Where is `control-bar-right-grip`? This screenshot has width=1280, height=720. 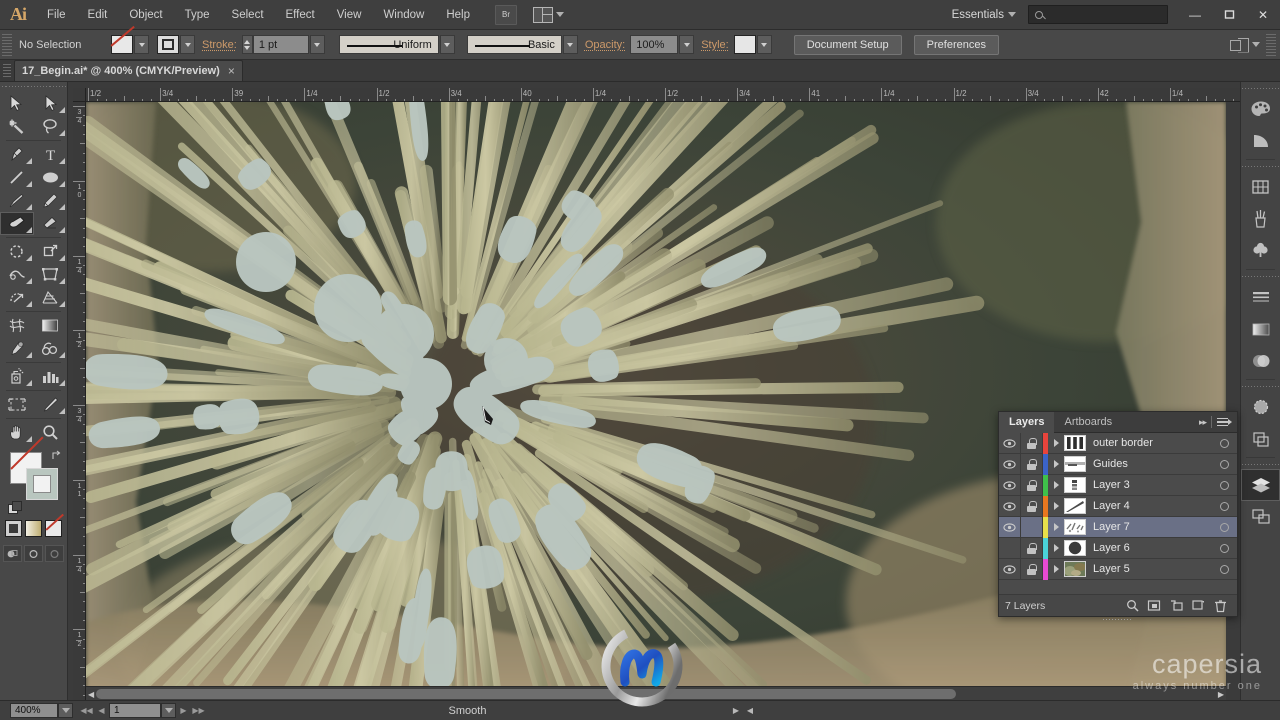 control-bar-right-grip is located at coordinates (1271, 44).